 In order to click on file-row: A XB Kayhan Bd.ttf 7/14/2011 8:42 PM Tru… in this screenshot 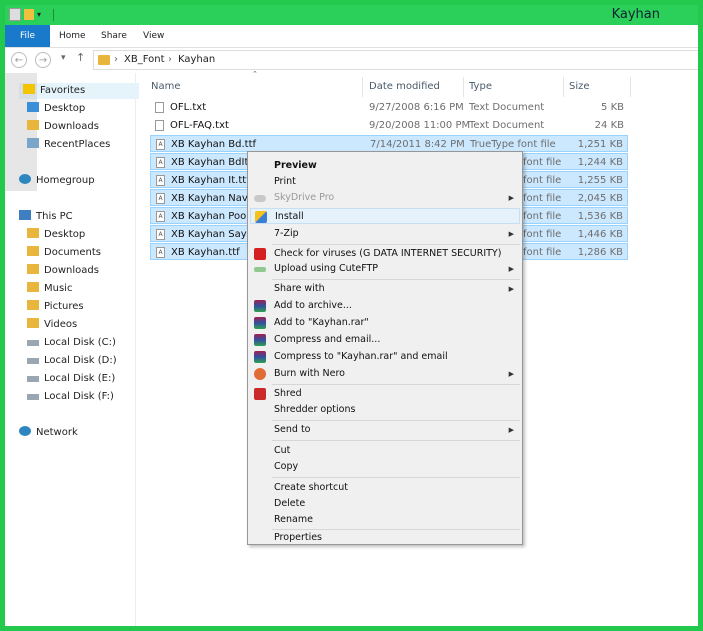, I will do `click(389, 143)`.